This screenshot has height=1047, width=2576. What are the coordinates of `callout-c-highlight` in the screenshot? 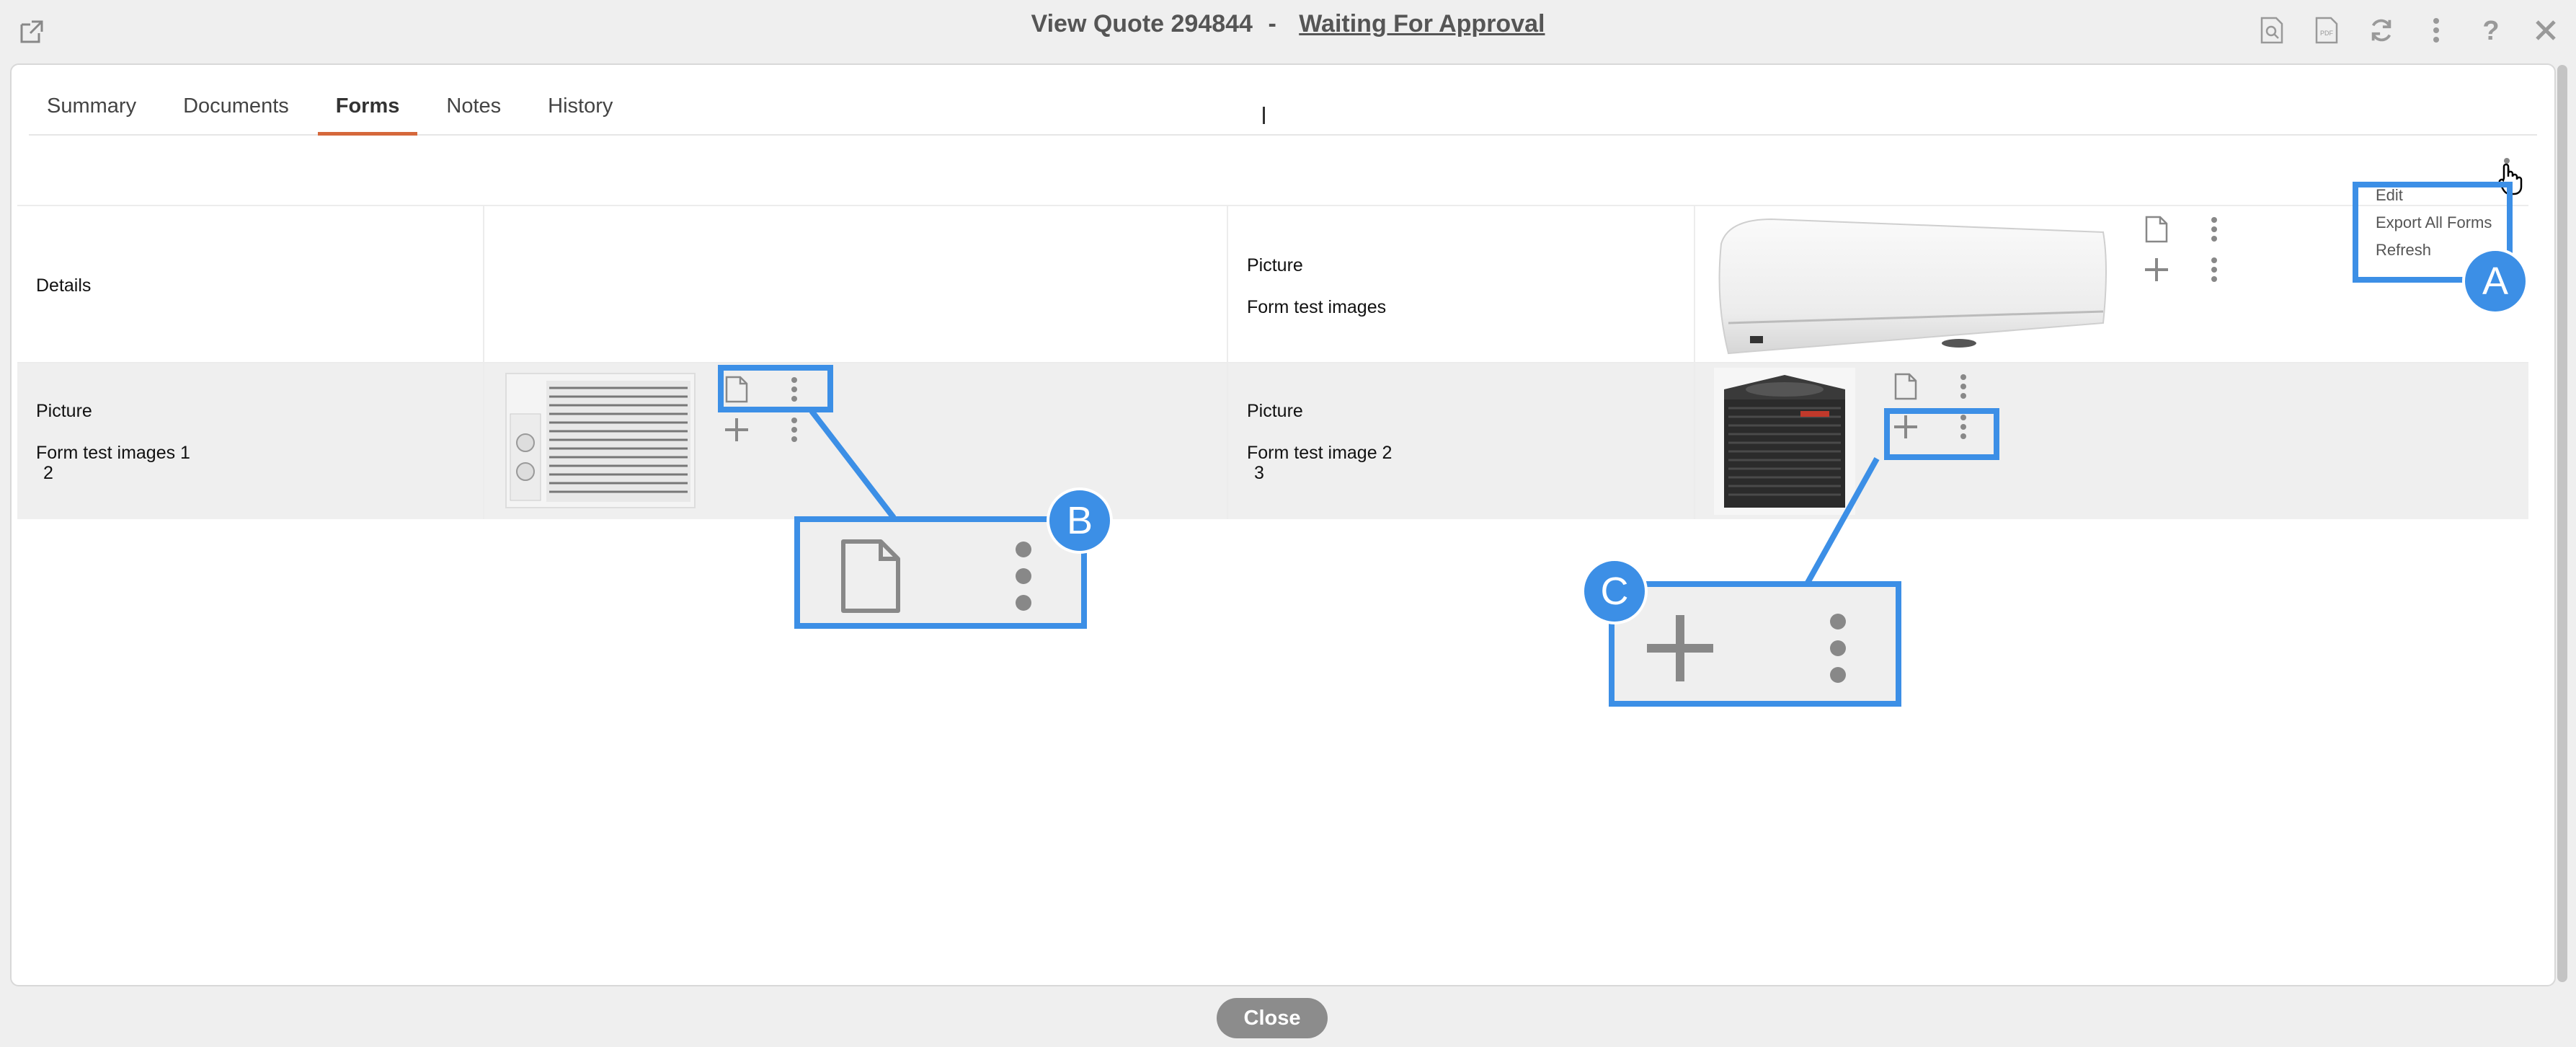 It's located at (1941, 434).